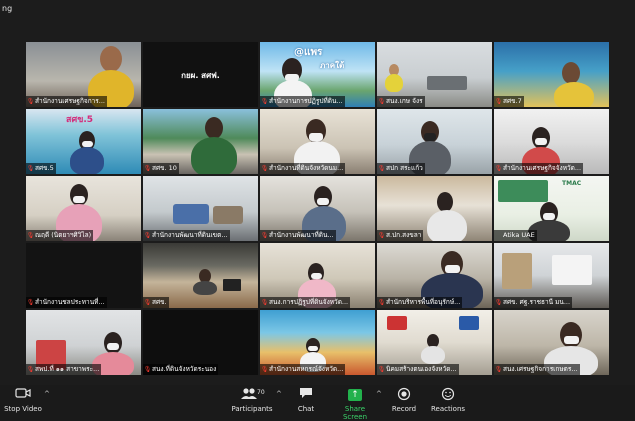 The image size is (635, 421). I want to click on video-tile: 🎙 สศข.7, so click(551, 74).